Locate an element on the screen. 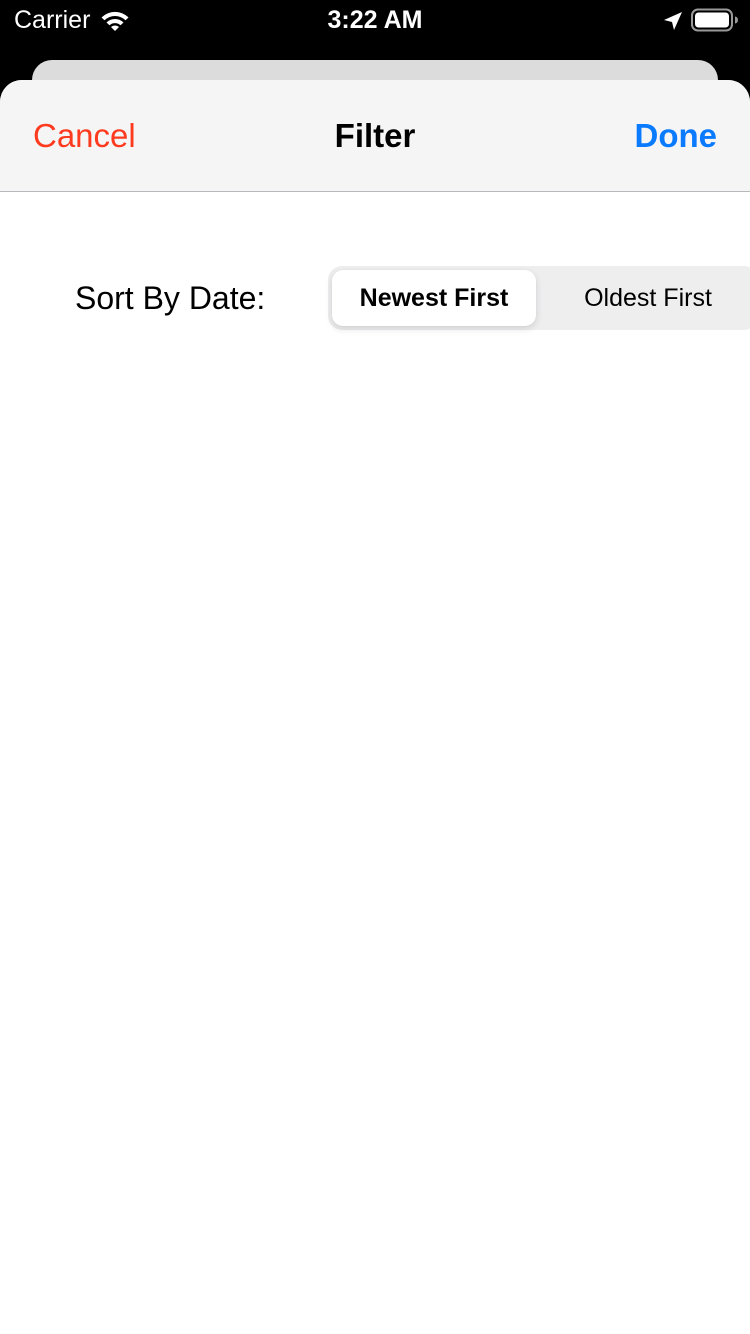 Image resolution: width=750 pixels, height=1334 pixels. segment-newest-first: Newest First is located at coordinates (434, 298).